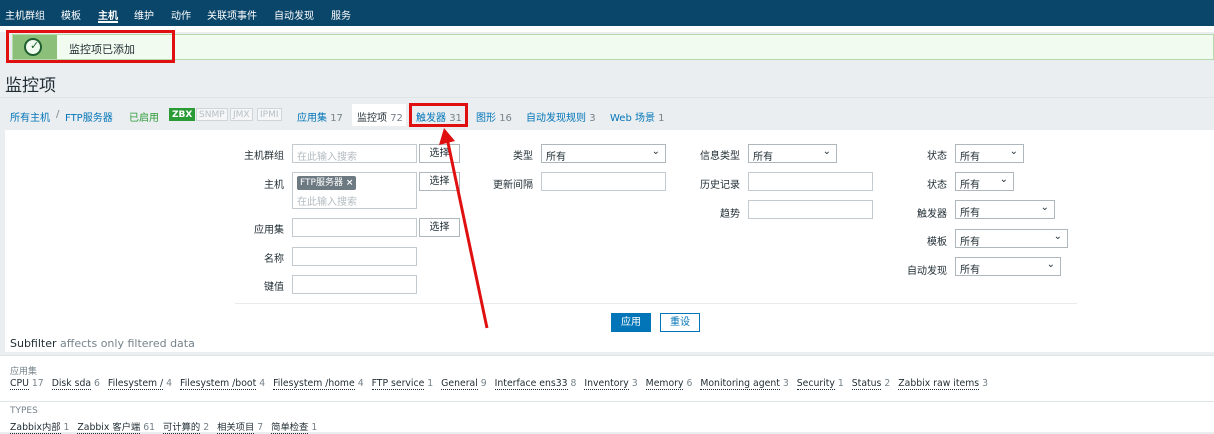 The image size is (1214, 434). I want to click on tab-items: 监控项 72, so click(380, 116).